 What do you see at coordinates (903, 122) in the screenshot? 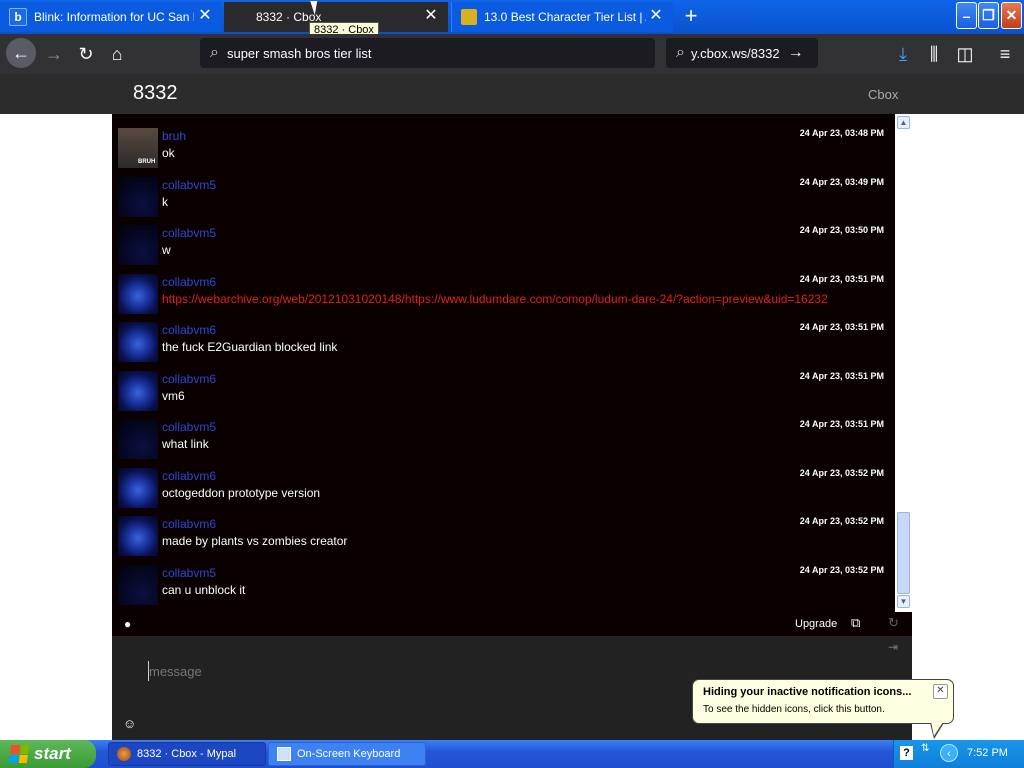
I see `scroll-up-icon: ▲` at bounding box center [903, 122].